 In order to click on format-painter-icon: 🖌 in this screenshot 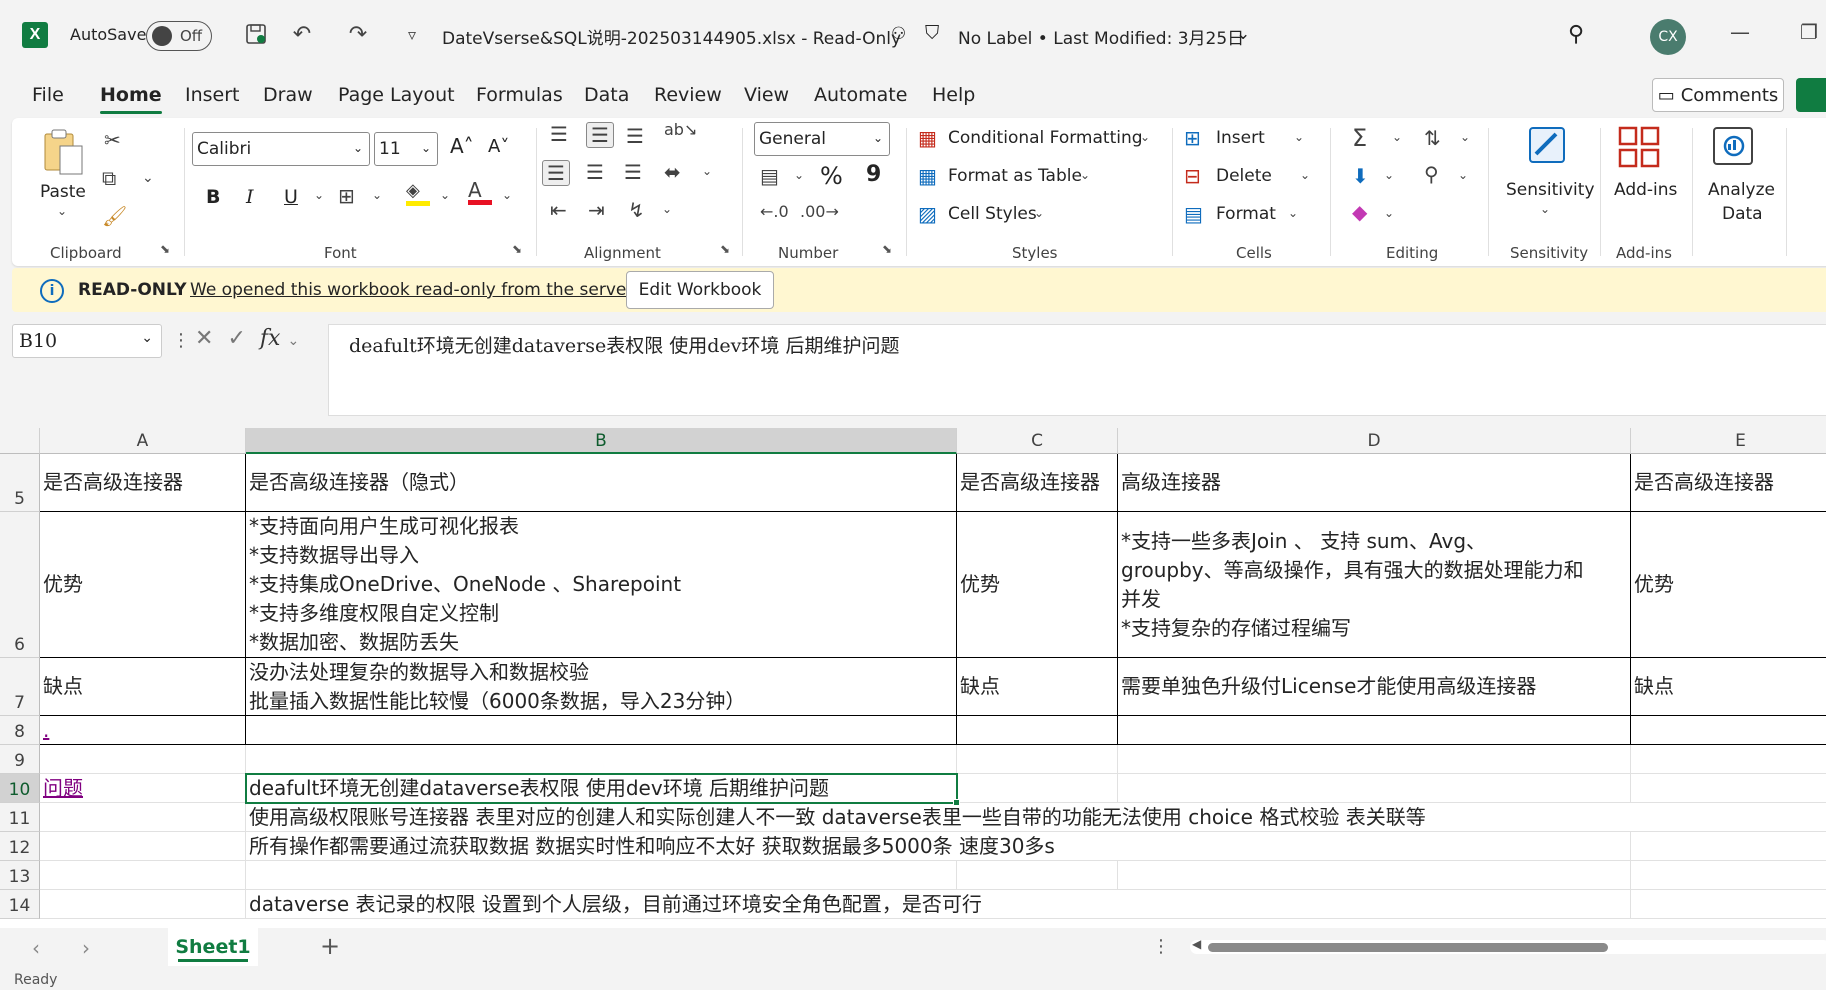, I will do `click(114, 216)`.